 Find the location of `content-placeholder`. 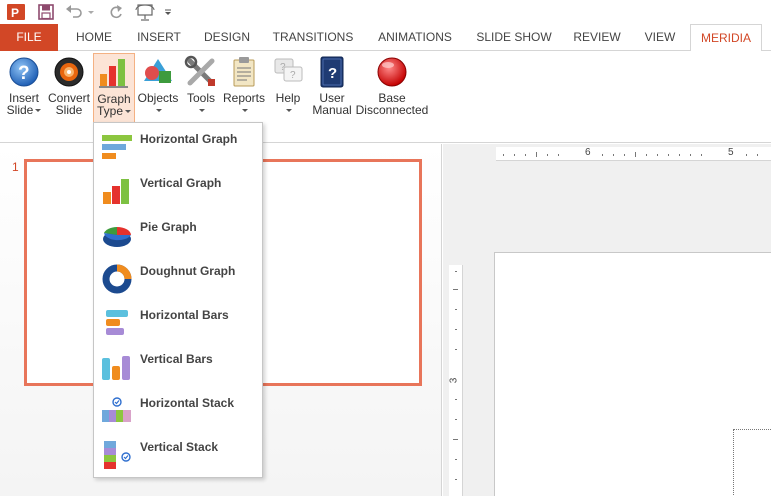

content-placeholder is located at coordinates (752, 462).